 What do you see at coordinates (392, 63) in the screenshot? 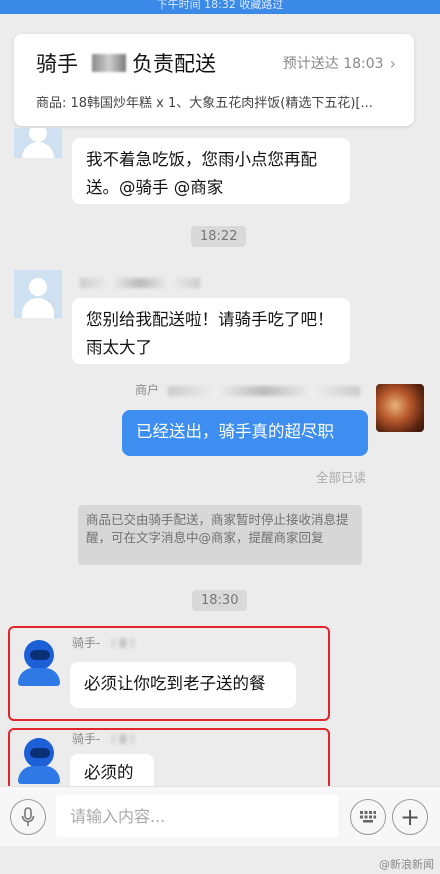
I see `chevron-right-icon: ›` at bounding box center [392, 63].